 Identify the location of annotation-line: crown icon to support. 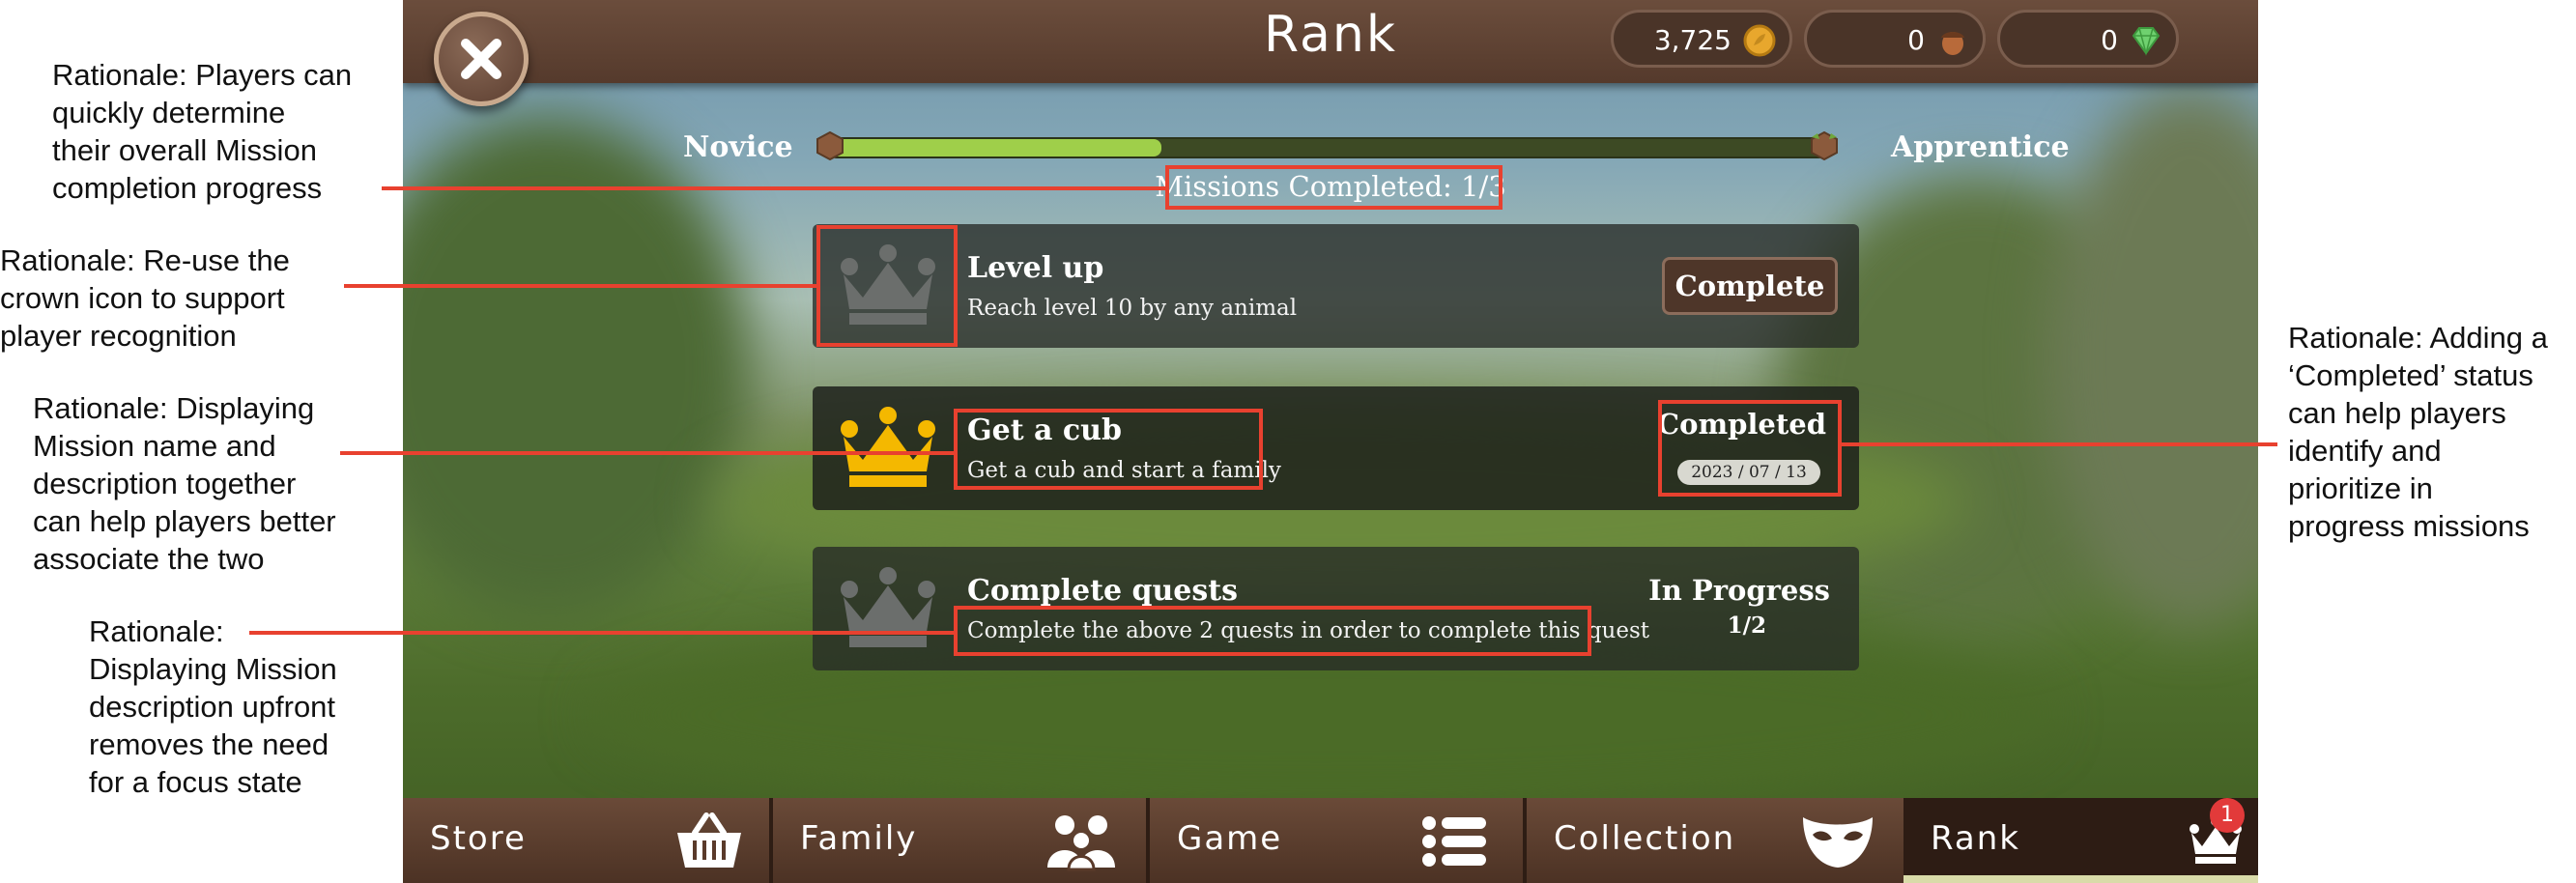
(143, 298).